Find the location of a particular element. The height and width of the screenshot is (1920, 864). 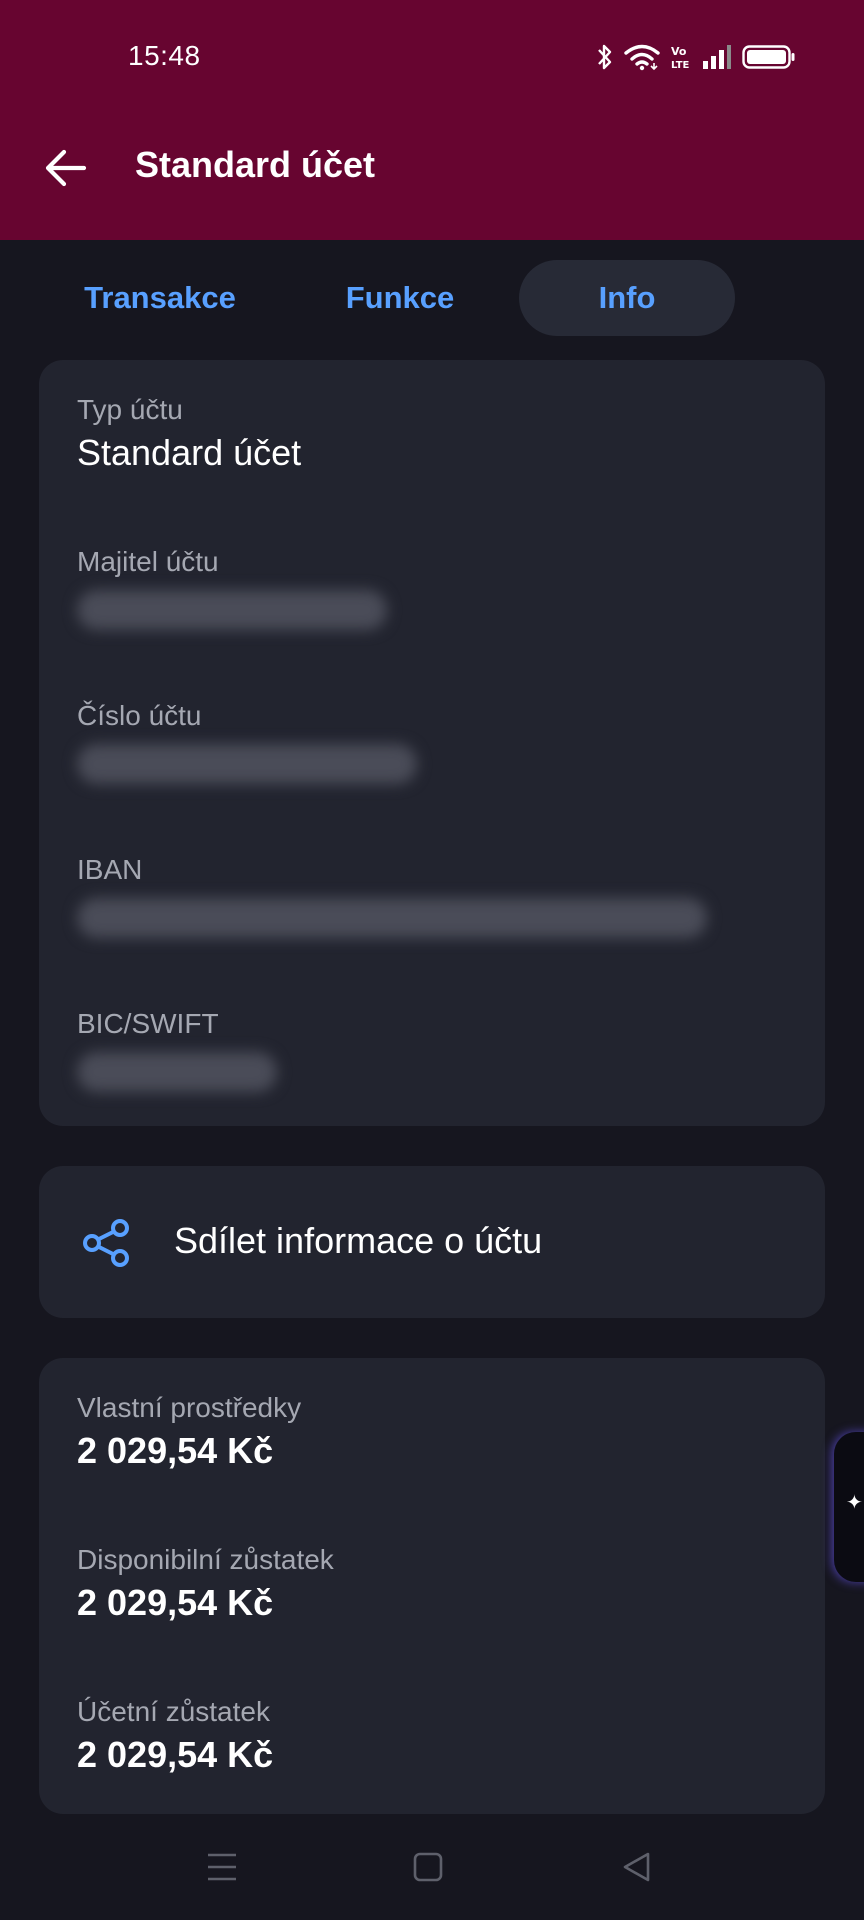

available-balance-value: 2 029,54 Kč is located at coordinates (175, 1602).